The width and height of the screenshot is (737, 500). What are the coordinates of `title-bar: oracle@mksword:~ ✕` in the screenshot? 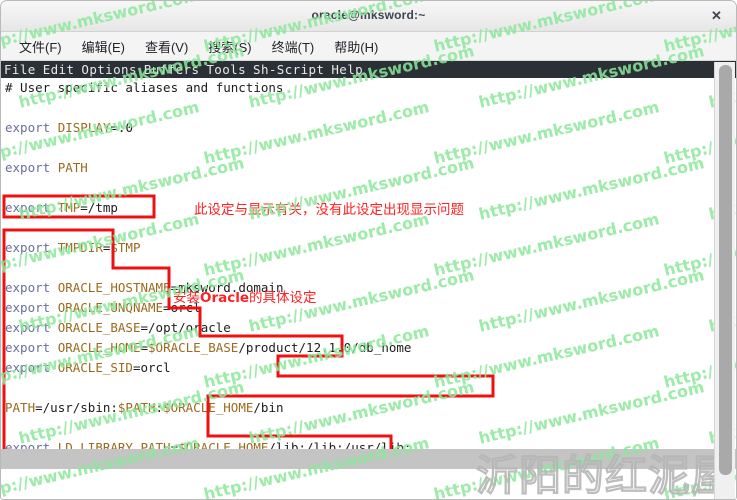 It's located at (368, 16).